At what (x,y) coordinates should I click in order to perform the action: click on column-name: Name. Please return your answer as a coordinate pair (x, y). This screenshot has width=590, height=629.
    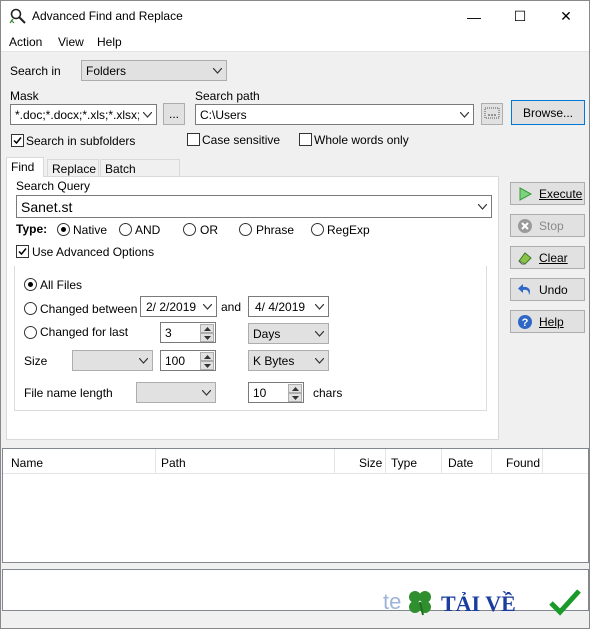
    Looking at the image, I should click on (27, 463).